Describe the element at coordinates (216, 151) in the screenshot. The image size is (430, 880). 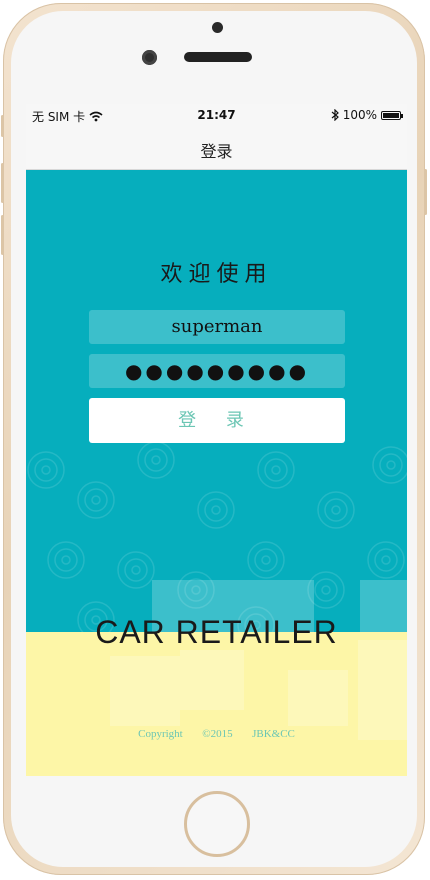
I see `nav-title: 登录` at that location.